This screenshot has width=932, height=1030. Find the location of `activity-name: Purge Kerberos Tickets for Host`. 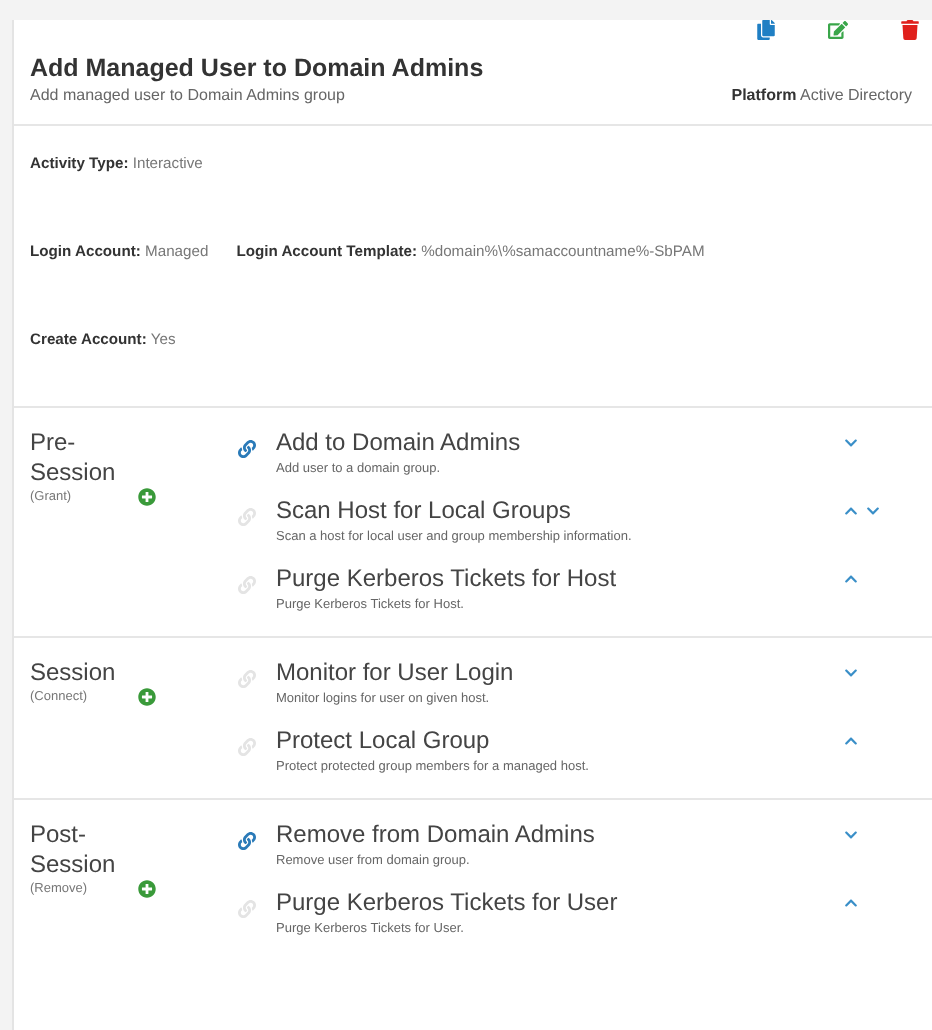

activity-name: Purge Kerberos Tickets for Host is located at coordinates (447, 578).